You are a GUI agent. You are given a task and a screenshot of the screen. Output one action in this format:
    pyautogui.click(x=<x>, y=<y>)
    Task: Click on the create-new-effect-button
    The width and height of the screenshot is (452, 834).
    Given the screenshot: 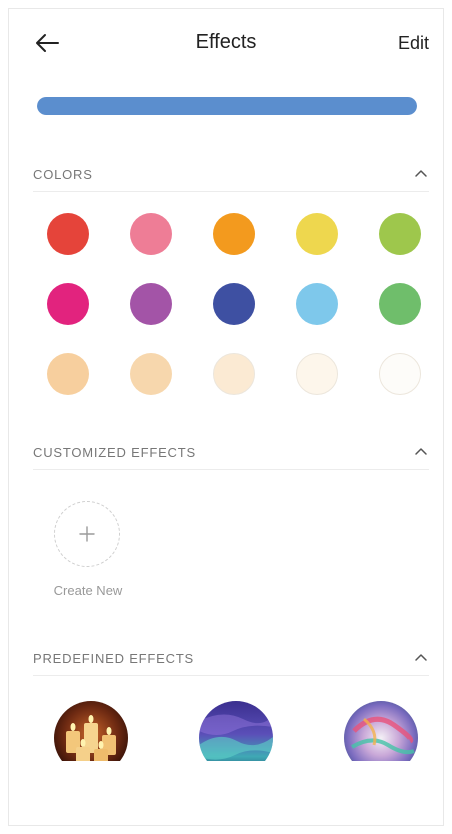 What is the action you would take?
    pyautogui.click(x=87, y=534)
    